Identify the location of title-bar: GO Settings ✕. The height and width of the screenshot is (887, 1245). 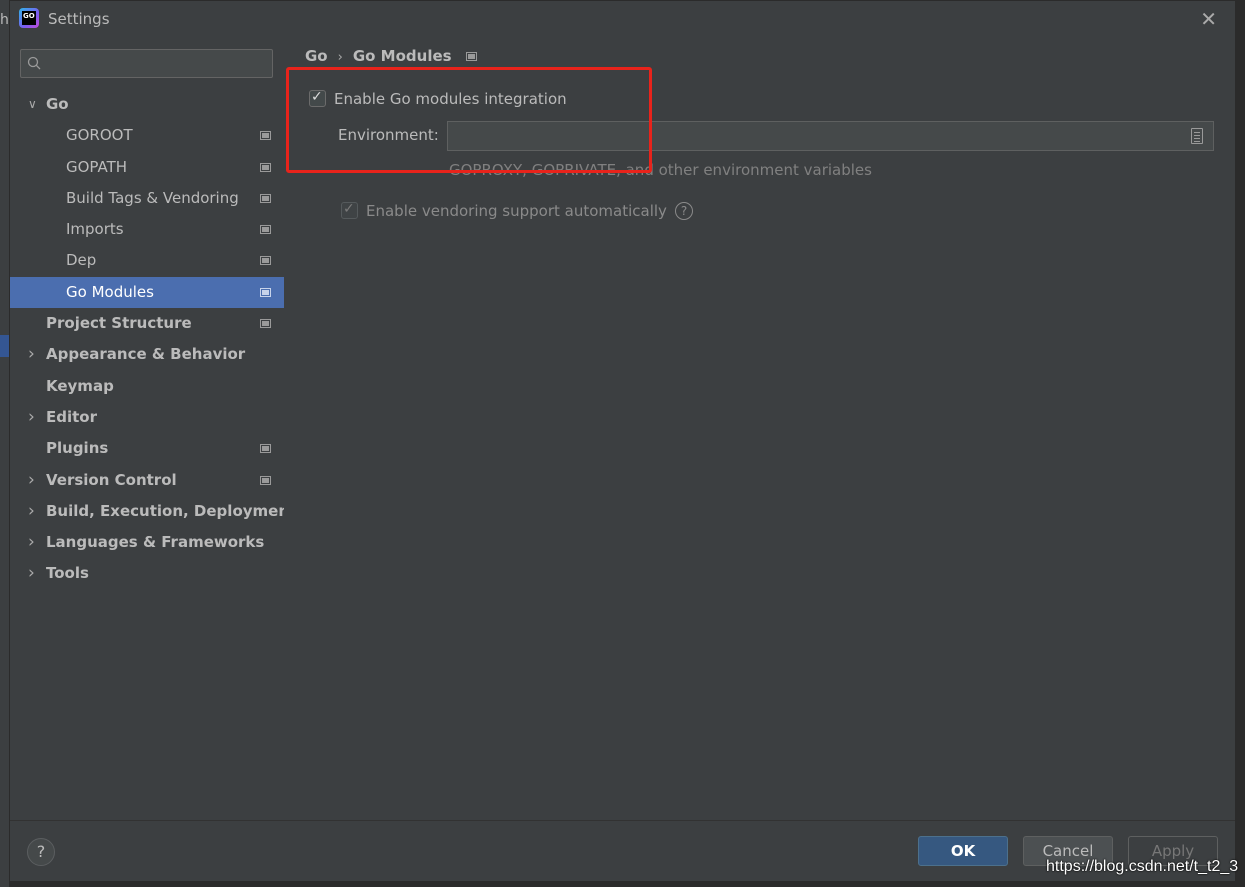
(622, 19).